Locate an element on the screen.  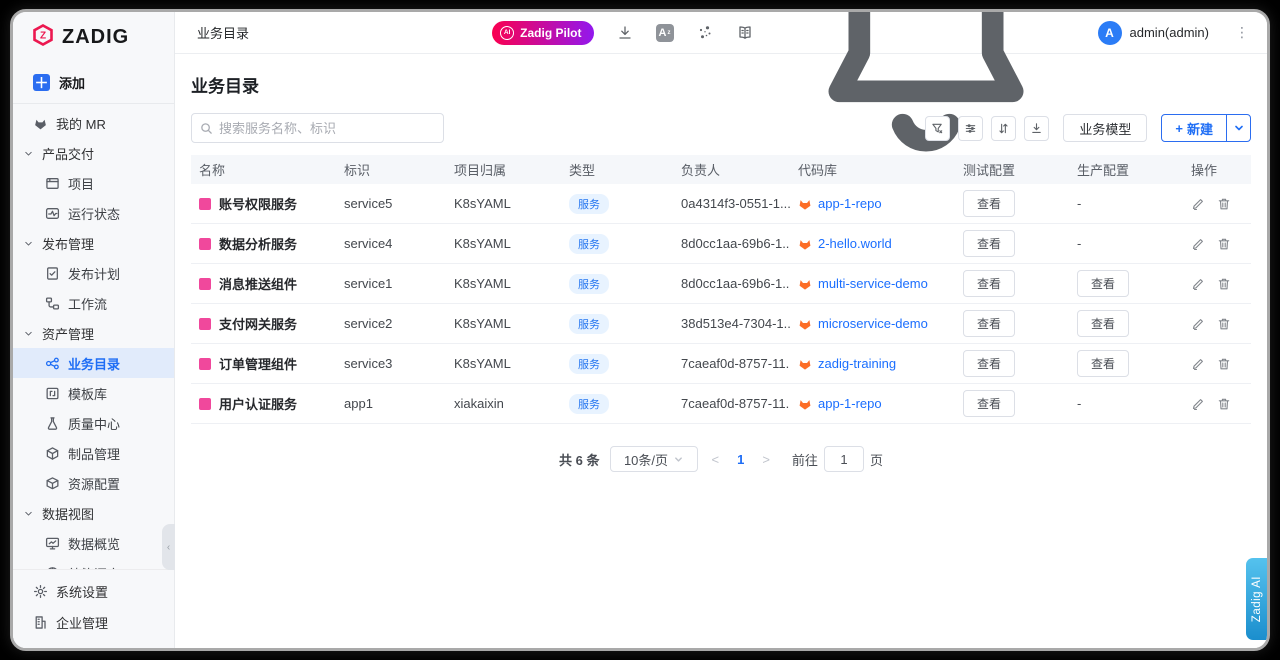
sidebar-item-insights: 效能洞察 is located at coordinates (93, 563).